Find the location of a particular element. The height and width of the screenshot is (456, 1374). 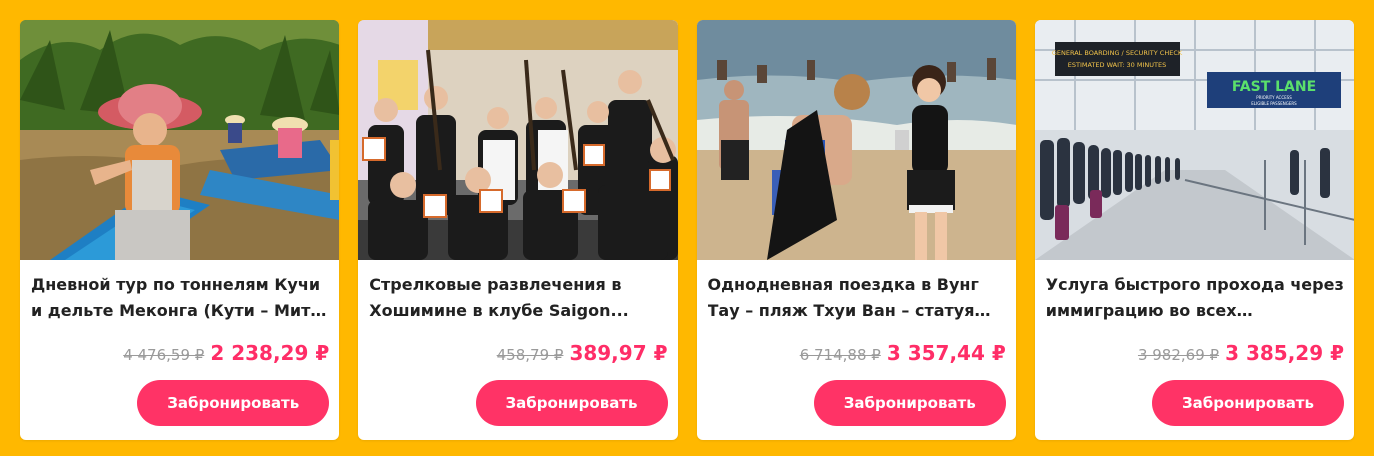

new-price: 3 385,29 ₽ is located at coordinates (1284, 353).